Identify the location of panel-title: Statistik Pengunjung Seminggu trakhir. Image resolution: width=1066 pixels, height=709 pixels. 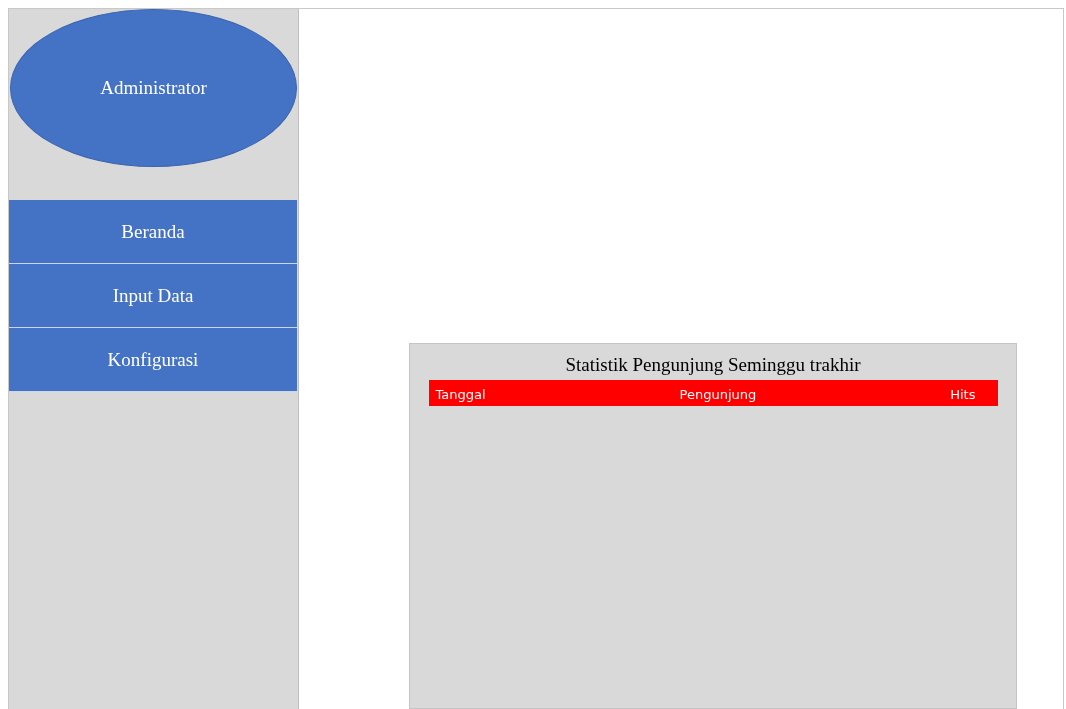
(713, 365).